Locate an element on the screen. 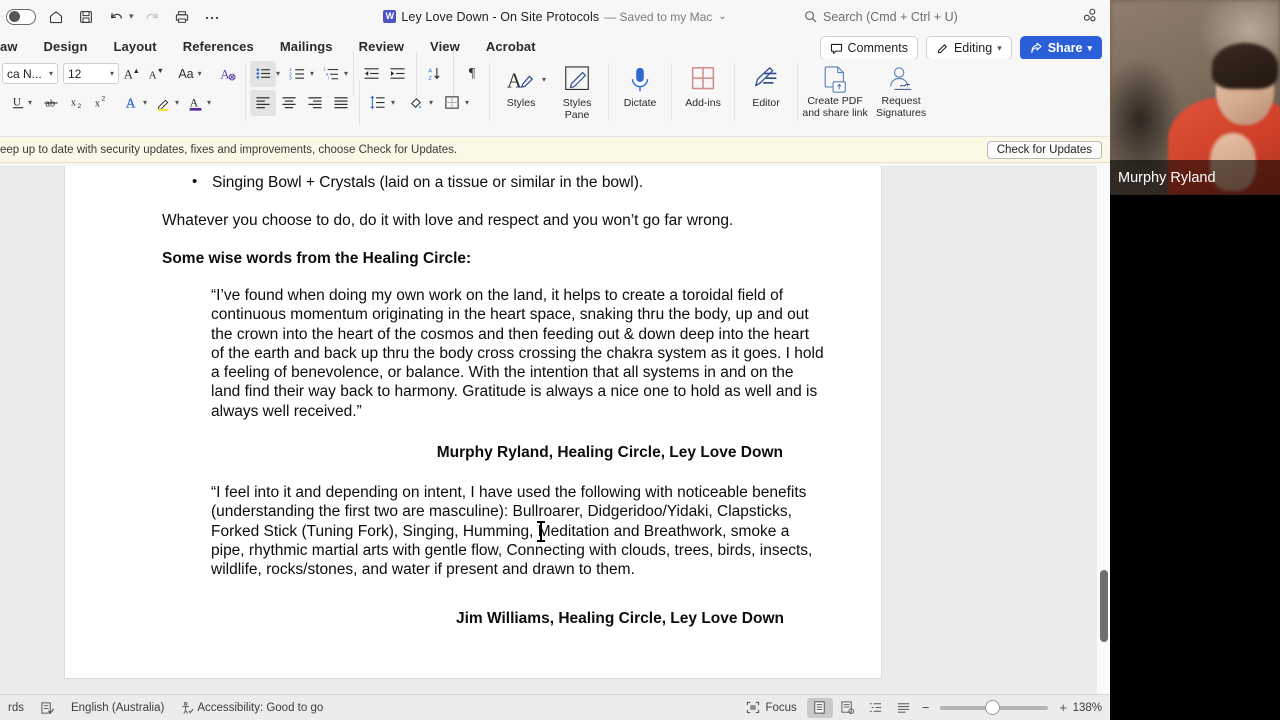 The image size is (1280, 720). align-center-button is located at coordinates (289, 103).